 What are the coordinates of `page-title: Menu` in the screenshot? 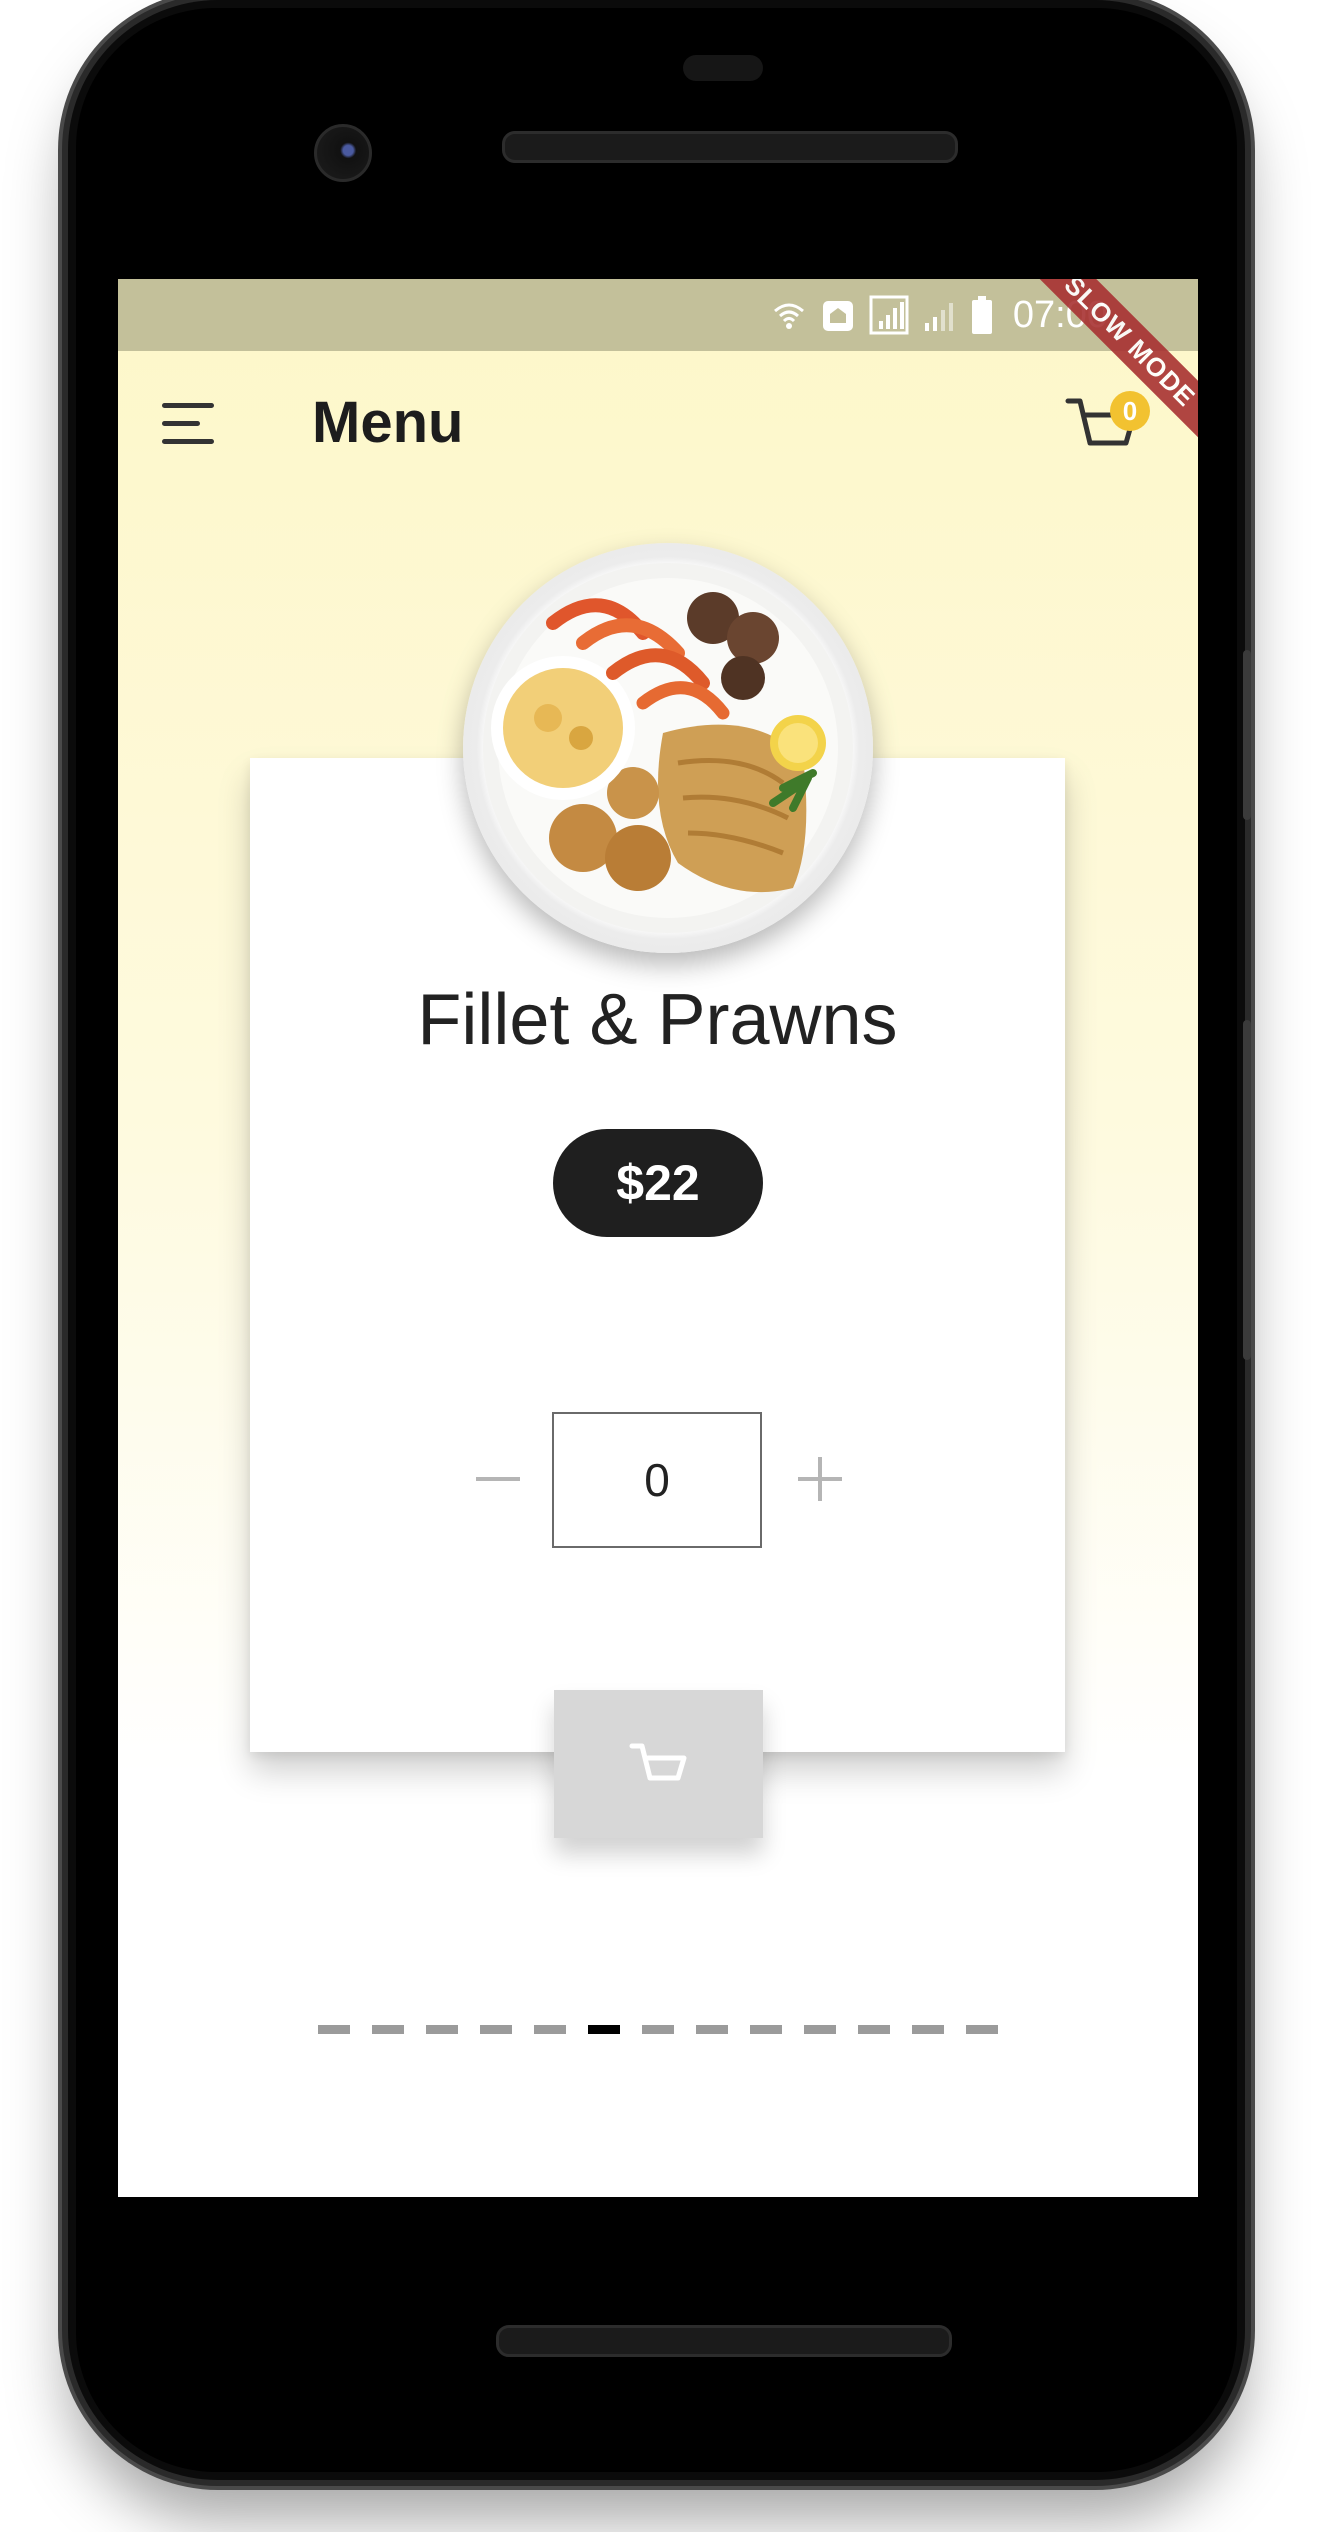 It's located at (388, 422).